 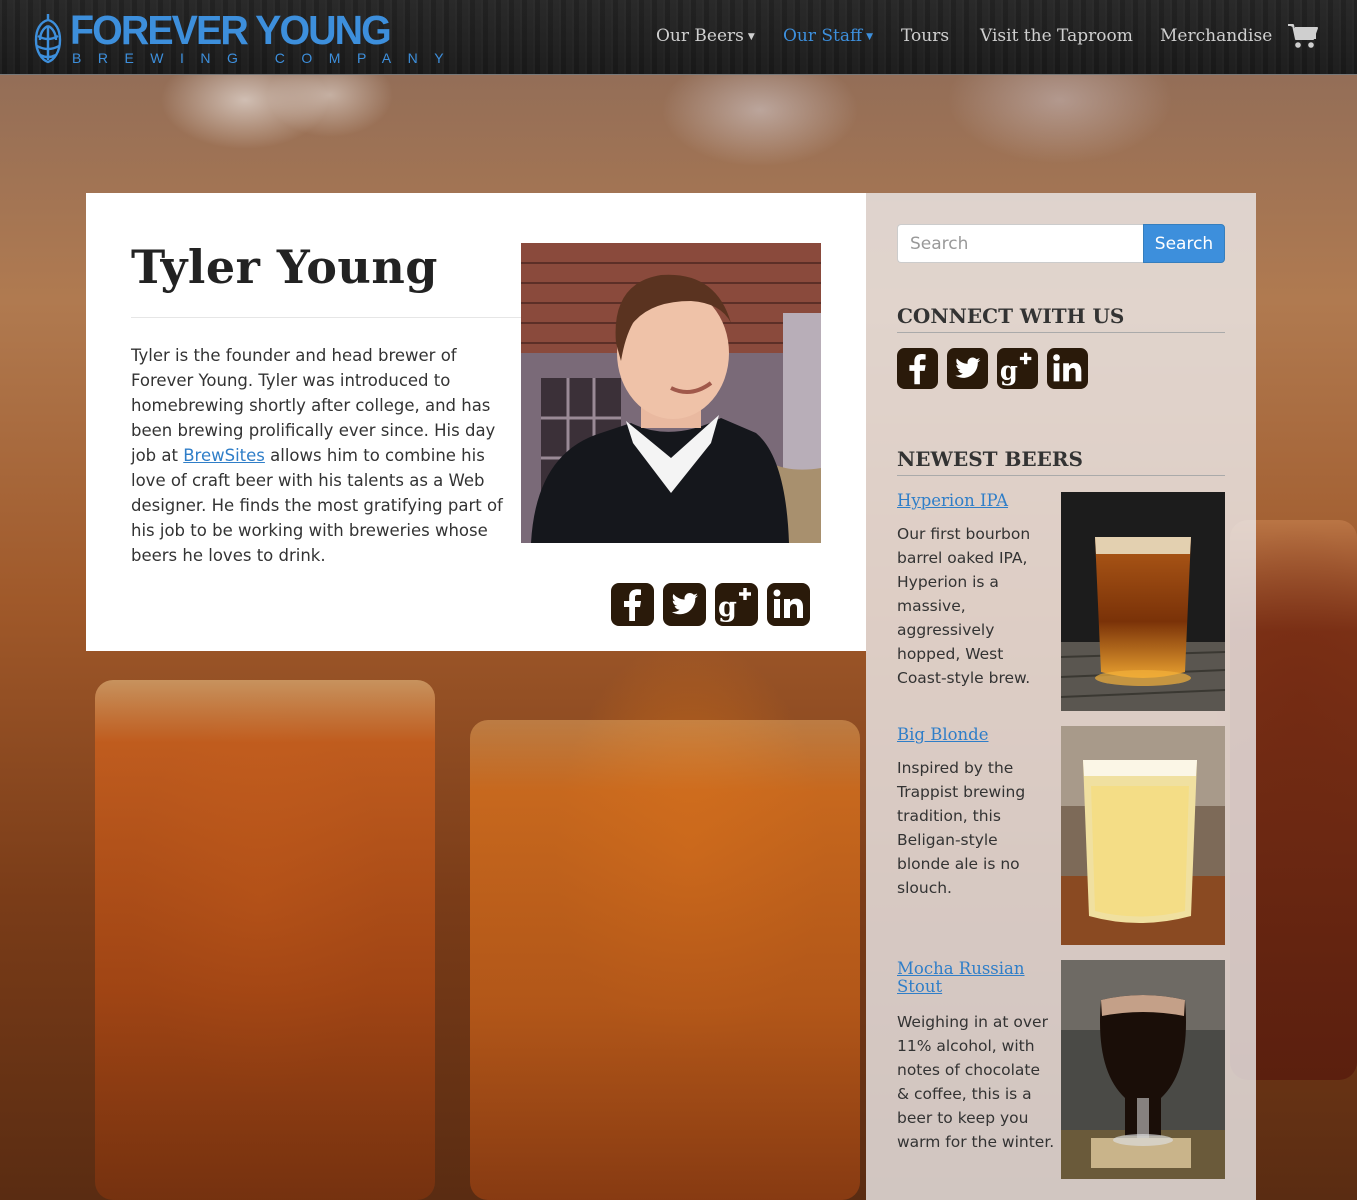 I want to click on shopping-cart-icon, so click(x=1303, y=36).